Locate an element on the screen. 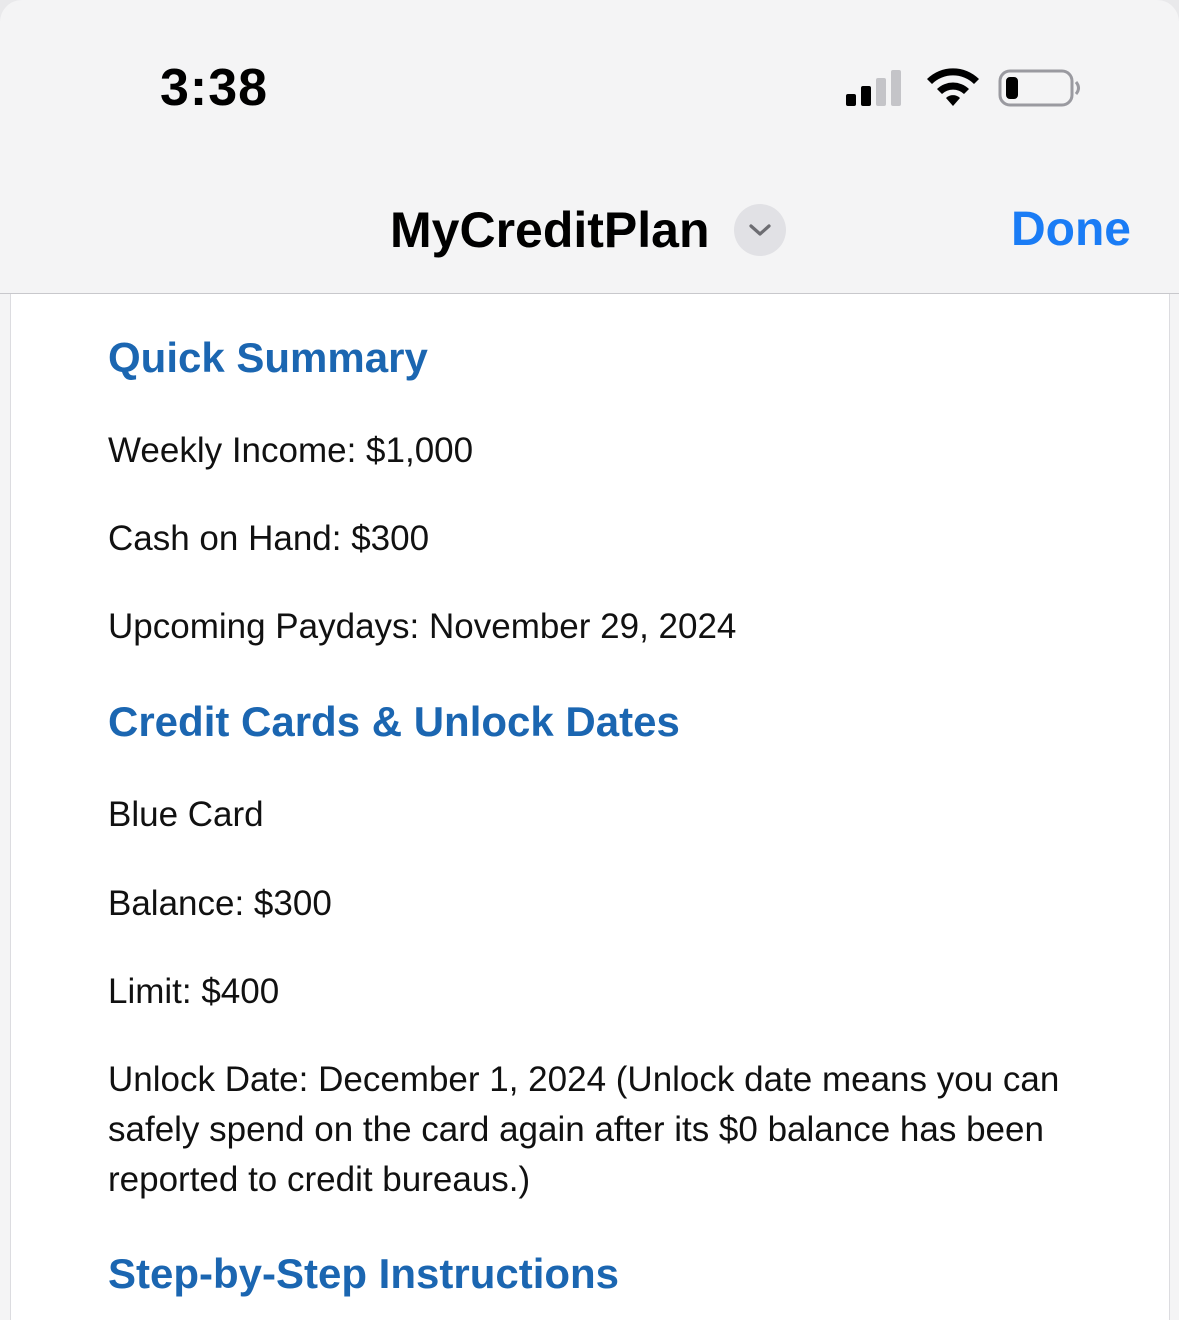 The height and width of the screenshot is (1320, 1179). status-bar: 3:38 is located at coordinates (589, 85).